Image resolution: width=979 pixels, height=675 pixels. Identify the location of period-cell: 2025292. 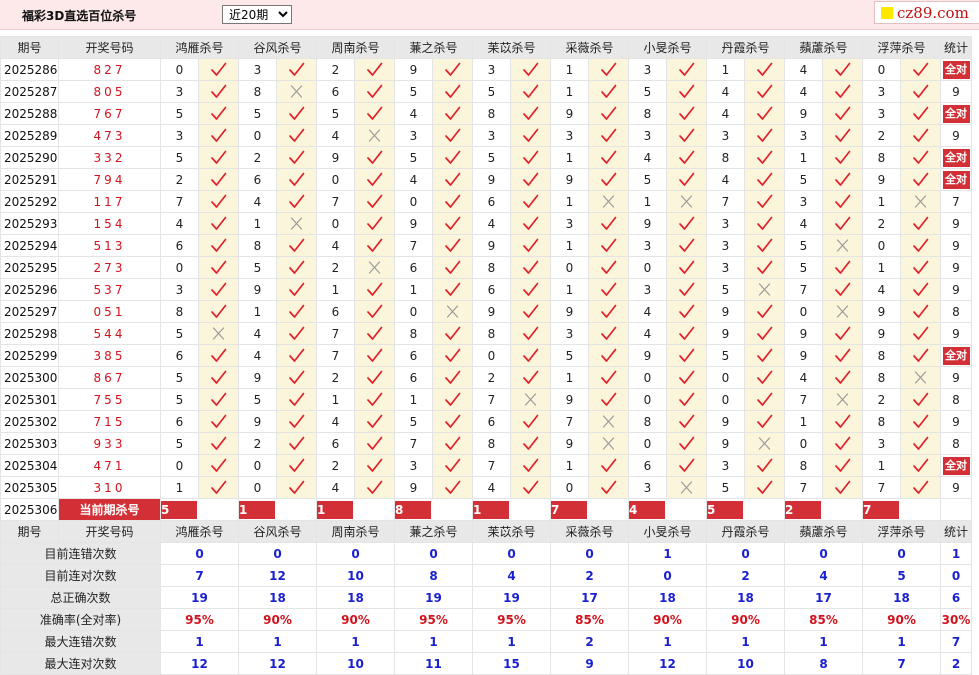
(29, 201).